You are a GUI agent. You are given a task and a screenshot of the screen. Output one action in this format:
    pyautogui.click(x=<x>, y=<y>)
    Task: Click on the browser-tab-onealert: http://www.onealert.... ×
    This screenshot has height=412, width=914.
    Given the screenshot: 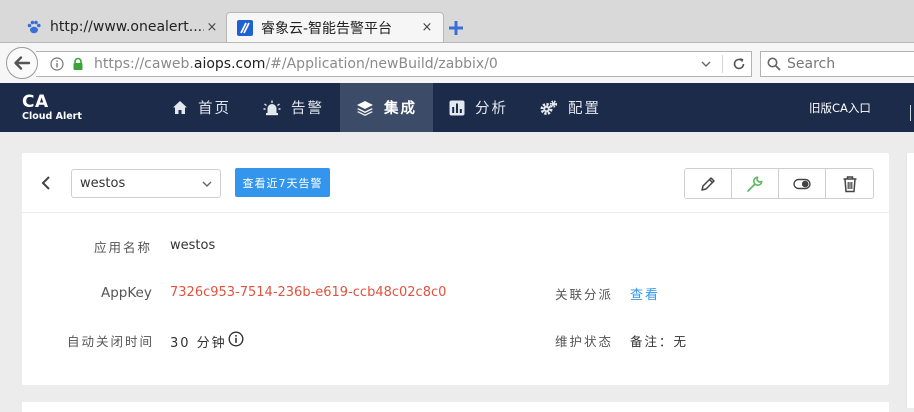 What is the action you would take?
    pyautogui.click(x=122, y=27)
    